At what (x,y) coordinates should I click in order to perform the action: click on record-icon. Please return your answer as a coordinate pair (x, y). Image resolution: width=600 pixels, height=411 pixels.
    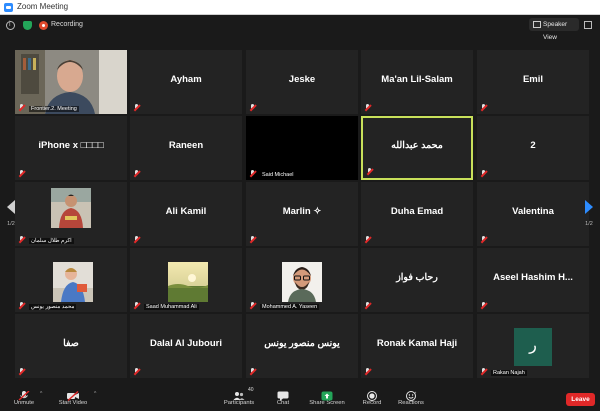
    Looking at the image, I should click on (372, 394).